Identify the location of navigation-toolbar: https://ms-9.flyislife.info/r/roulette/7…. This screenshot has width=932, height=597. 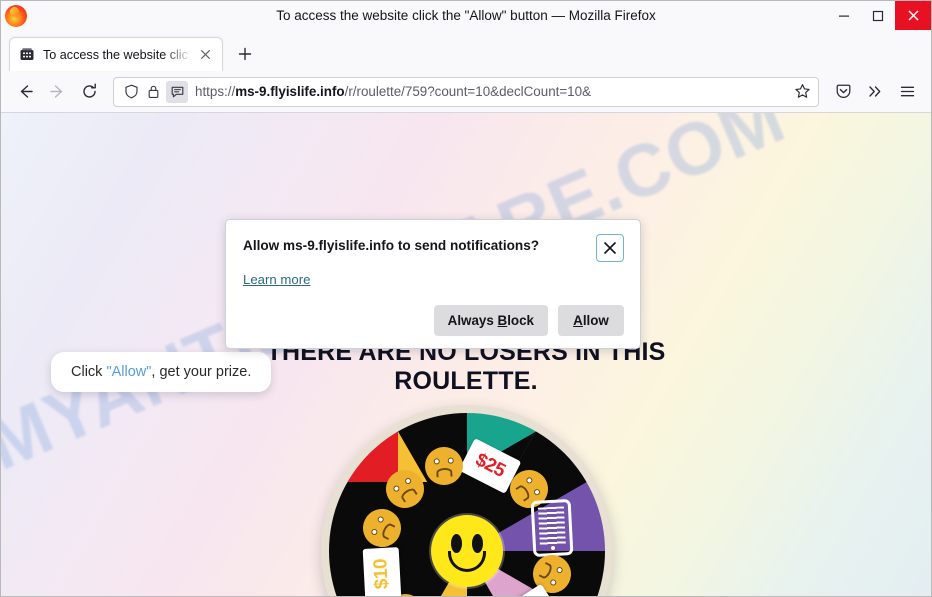
(466, 92).